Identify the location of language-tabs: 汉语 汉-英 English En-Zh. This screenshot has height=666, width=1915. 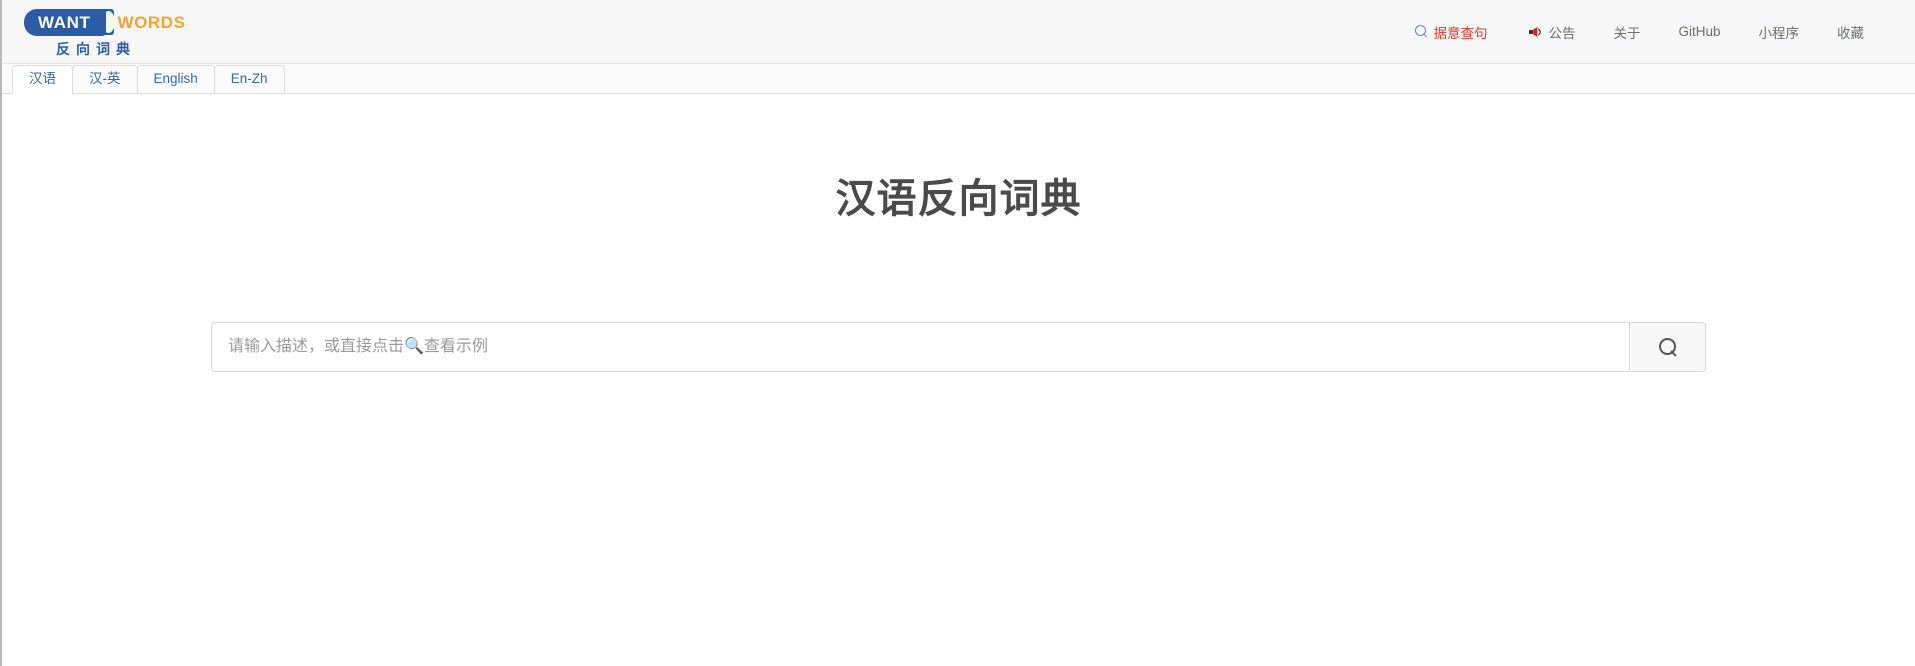
(958, 79).